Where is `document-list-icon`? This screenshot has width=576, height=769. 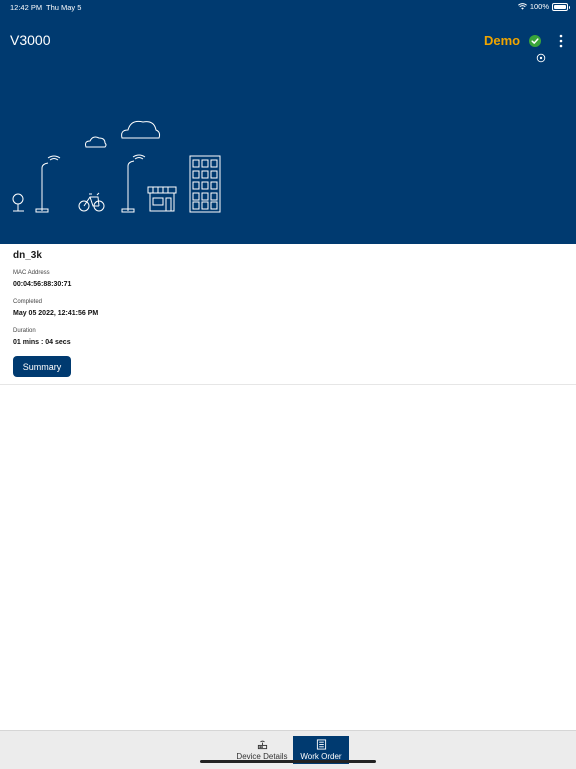
document-list-icon is located at coordinates (321, 744).